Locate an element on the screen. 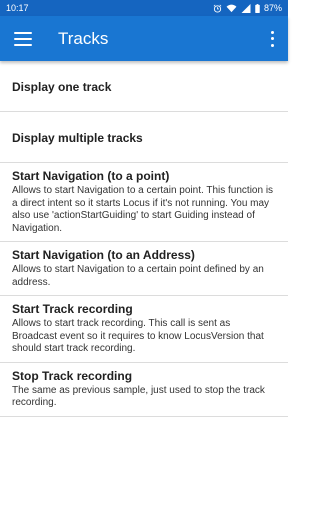 This screenshot has height=512, width=320. status-icons: 87% is located at coordinates (247, 8).